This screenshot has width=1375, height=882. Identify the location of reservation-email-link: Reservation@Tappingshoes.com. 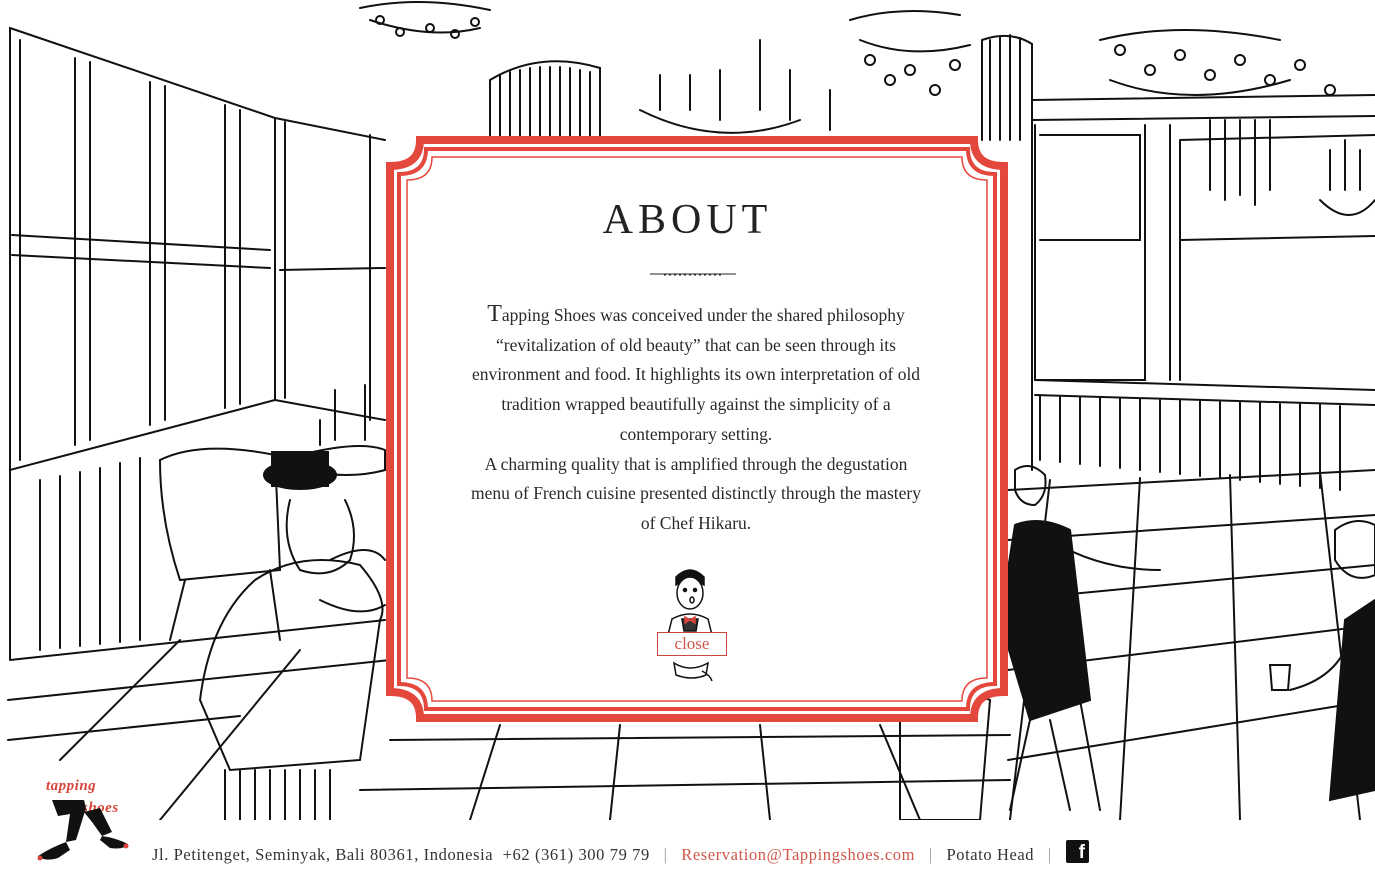
(798, 854).